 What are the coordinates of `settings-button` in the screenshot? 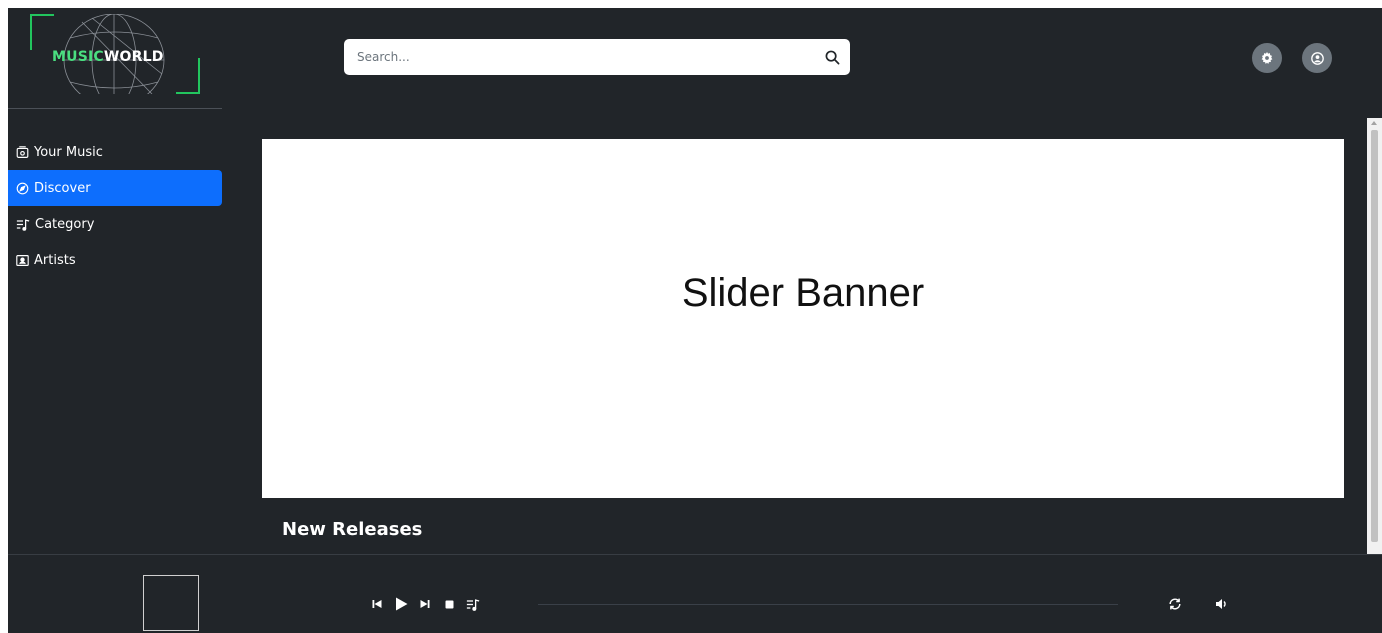 It's located at (1267, 58).